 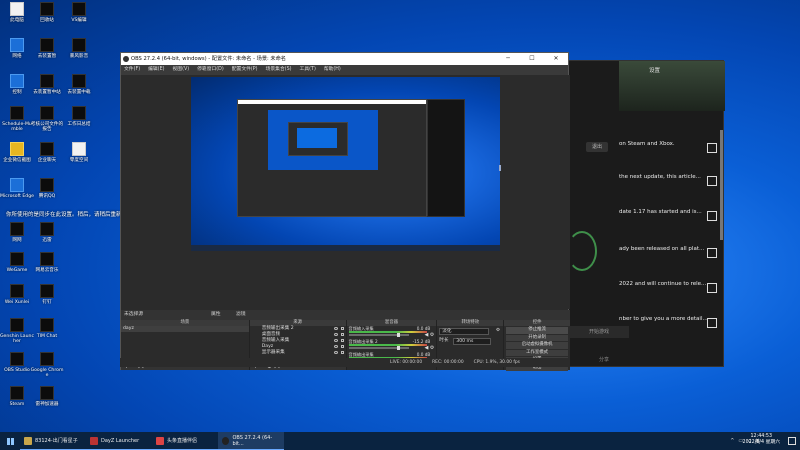 What do you see at coordinates (556, 59) in the screenshot?
I see `close-icon: ✕` at bounding box center [556, 59].